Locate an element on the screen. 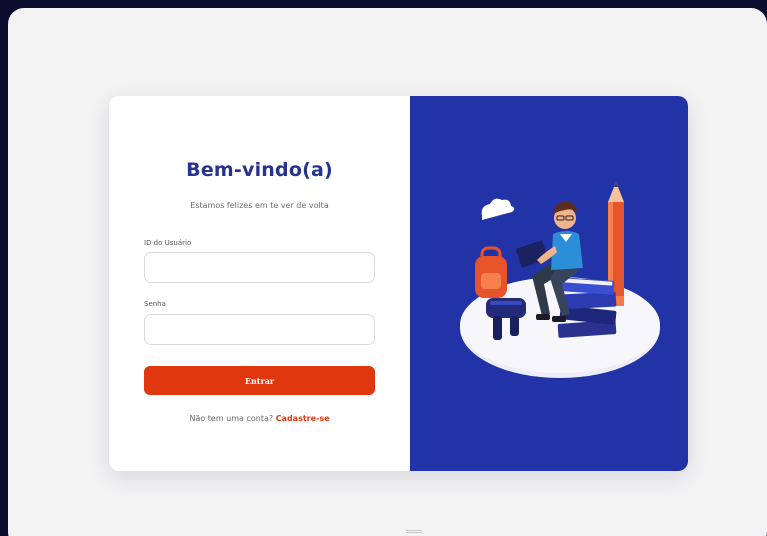  password-label: Senha is located at coordinates (155, 304).